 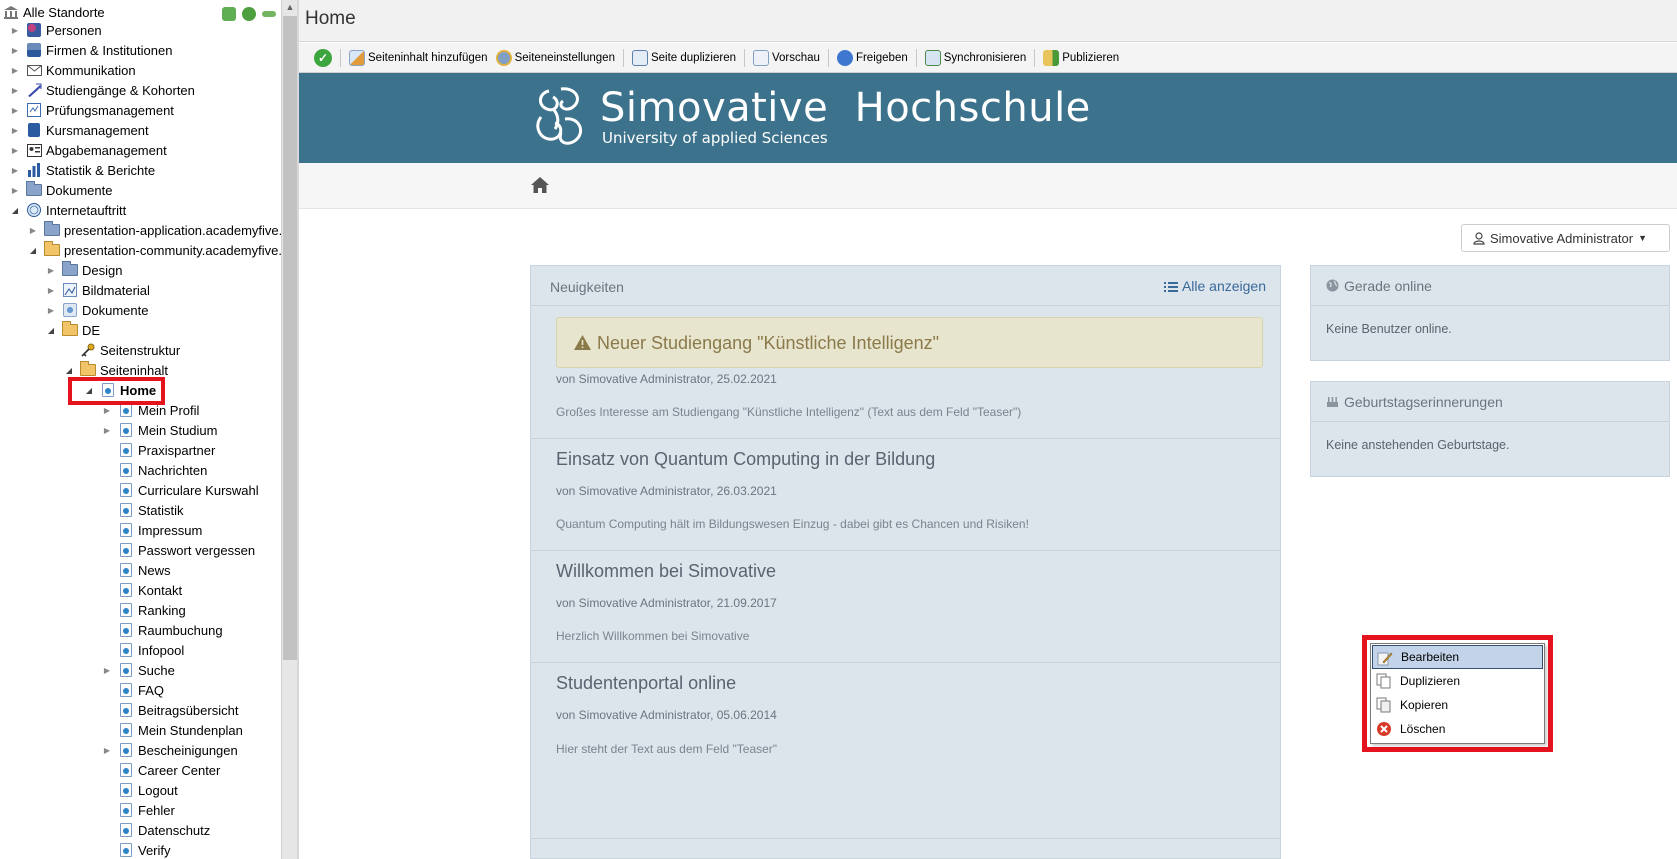 I want to click on tree-item-statistik-berichte: ▶ Statistik & Berichte, so click(x=81, y=170).